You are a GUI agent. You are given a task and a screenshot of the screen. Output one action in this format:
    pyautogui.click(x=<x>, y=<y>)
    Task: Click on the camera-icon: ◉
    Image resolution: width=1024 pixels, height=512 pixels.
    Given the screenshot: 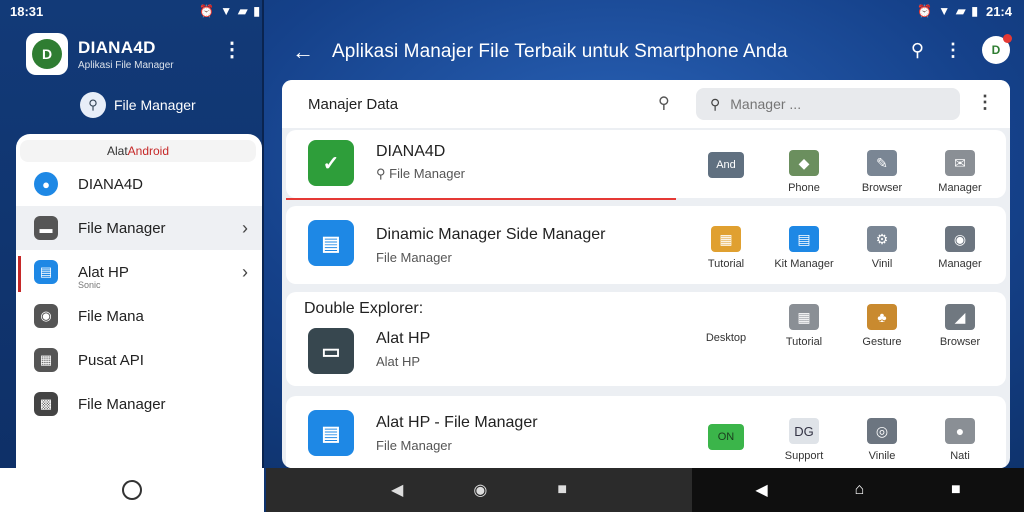 What is the action you would take?
    pyautogui.click(x=46, y=316)
    